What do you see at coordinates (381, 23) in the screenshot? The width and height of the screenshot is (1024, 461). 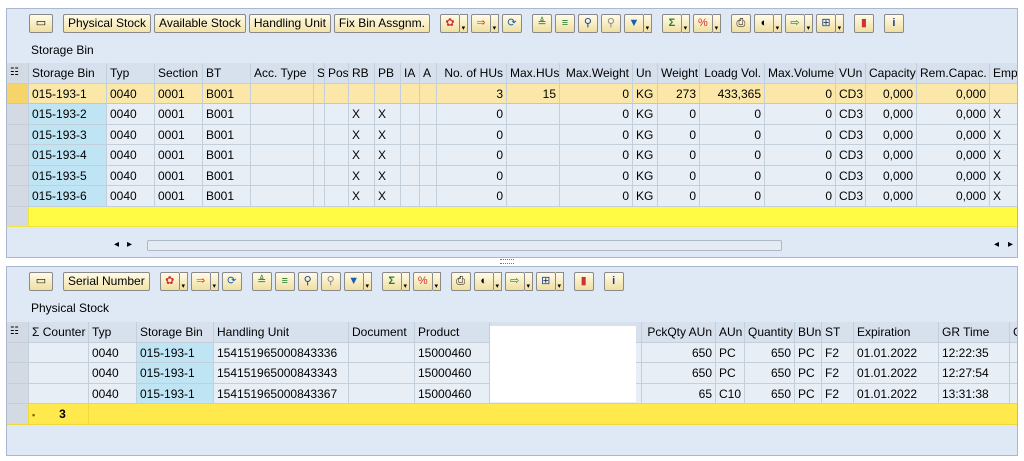 I see `fix-bin-assignment-button: Fix Bin Assgnm.` at bounding box center [381, 23].